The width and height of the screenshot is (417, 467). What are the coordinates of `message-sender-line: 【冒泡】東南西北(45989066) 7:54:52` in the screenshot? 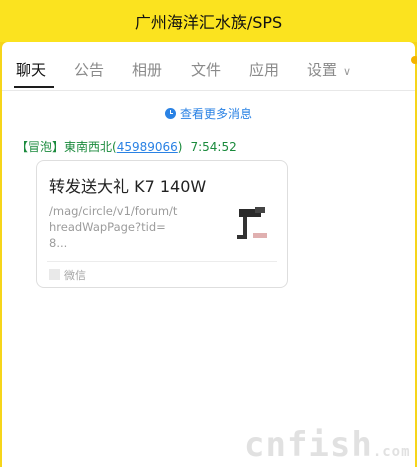 It's located at (126, 146).